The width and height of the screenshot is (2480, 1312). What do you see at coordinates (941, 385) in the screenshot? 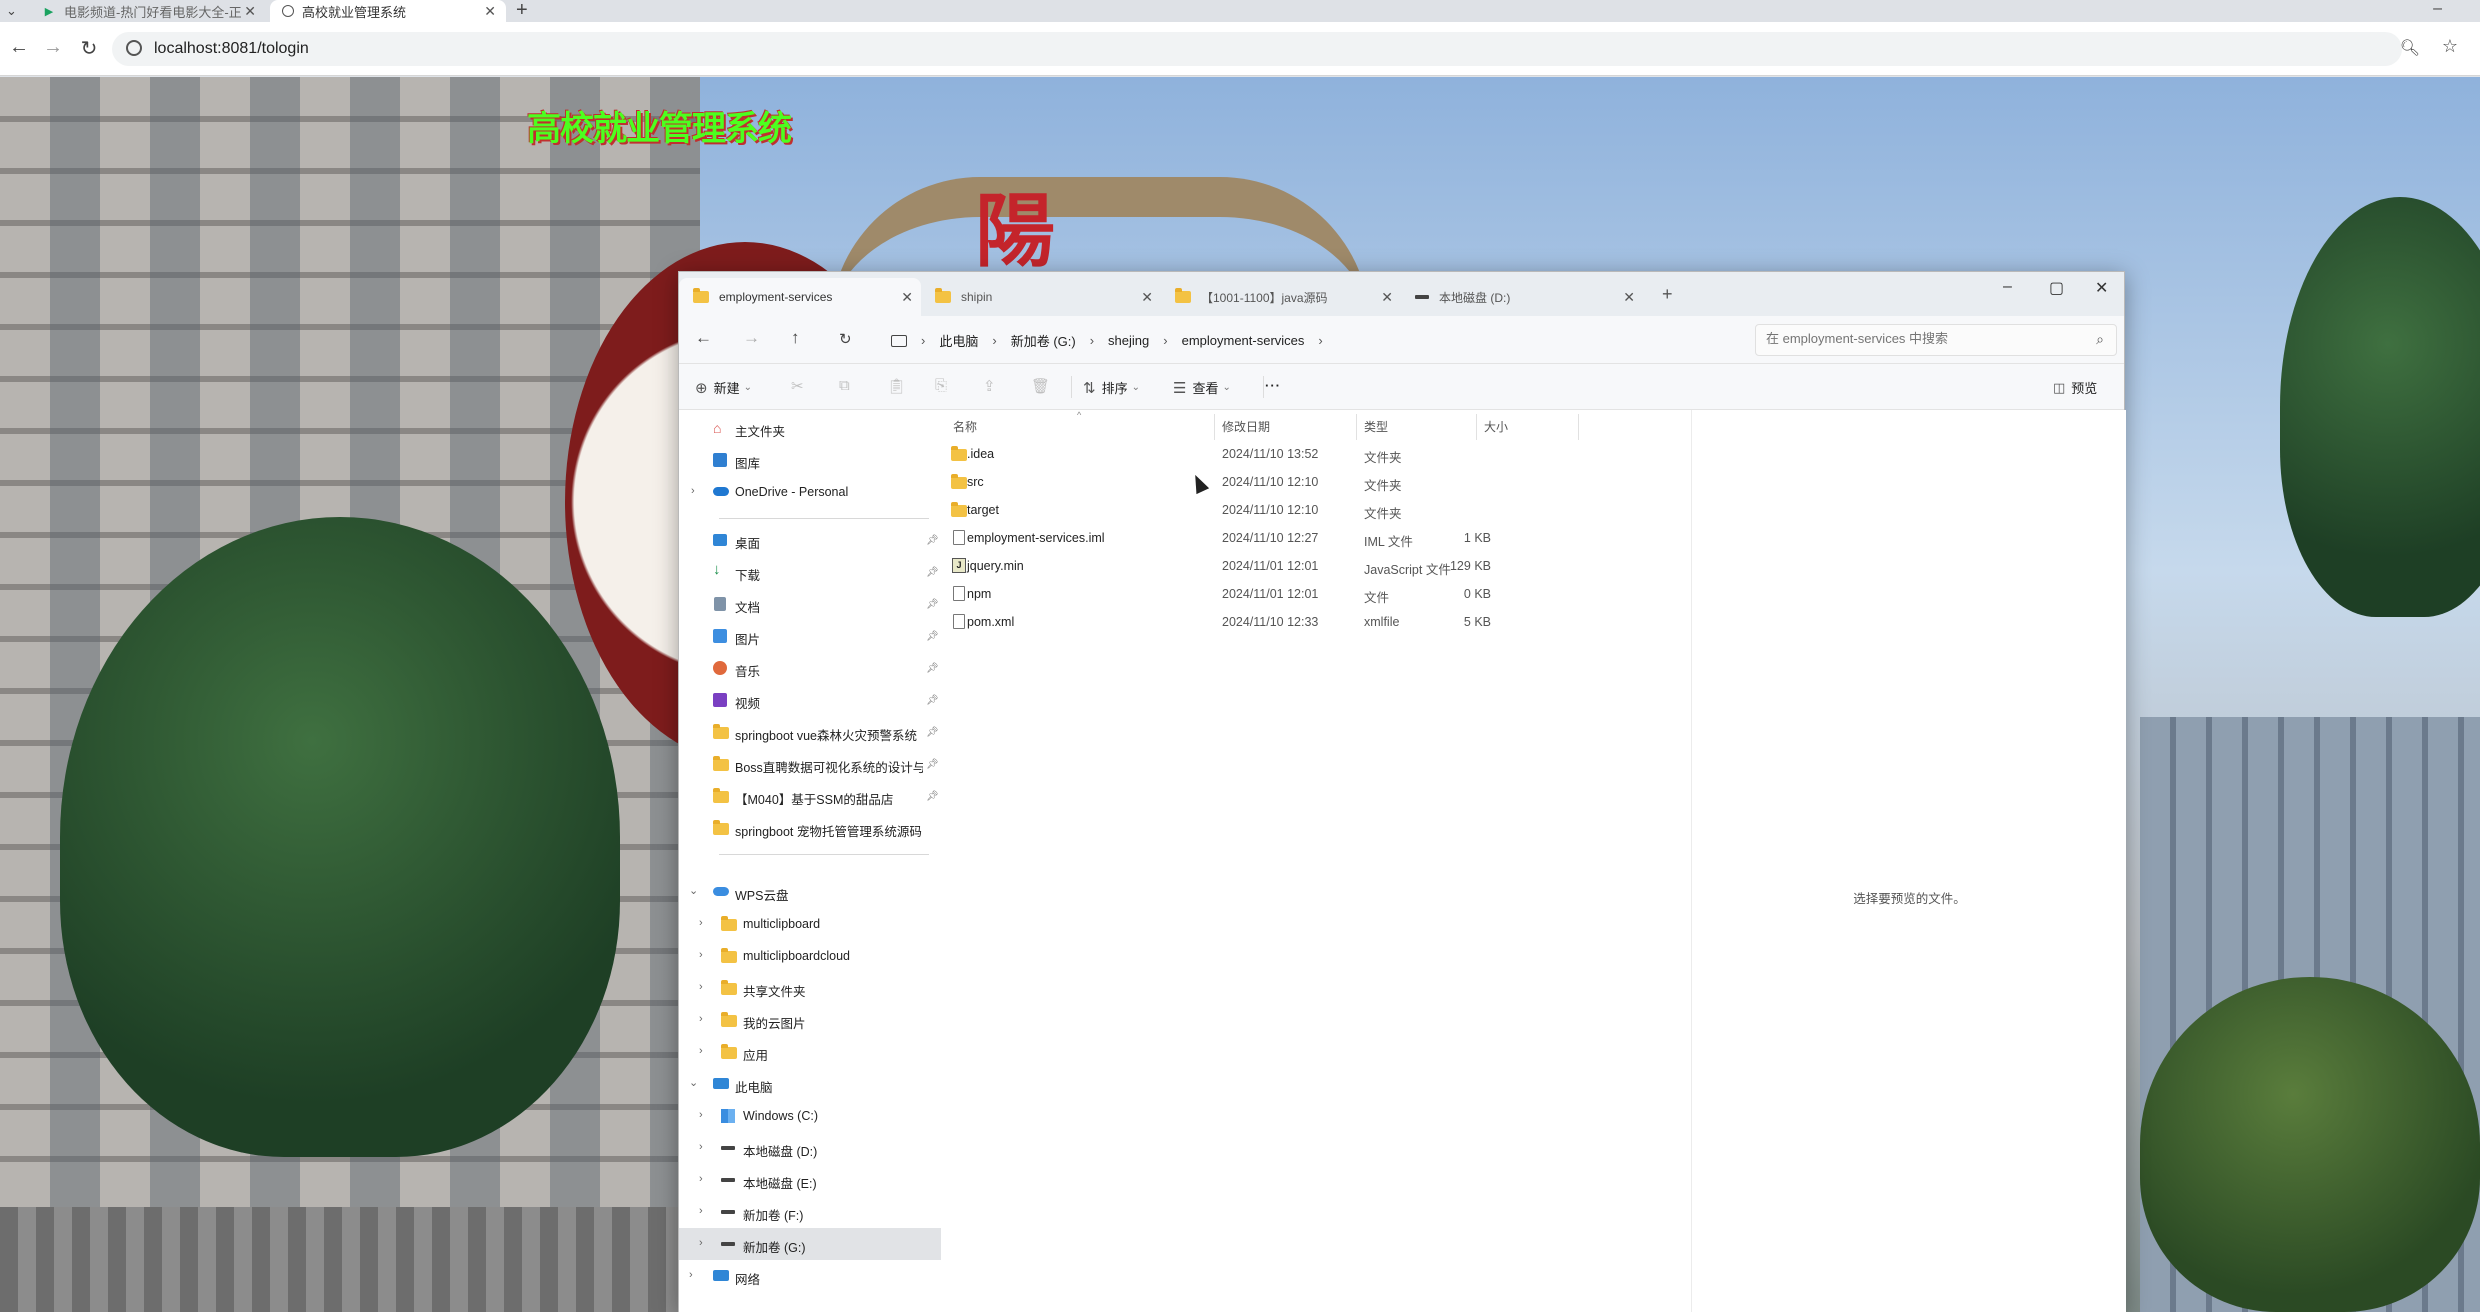
I see `rename-icon: ⎘` at bounding box center [941, 385].